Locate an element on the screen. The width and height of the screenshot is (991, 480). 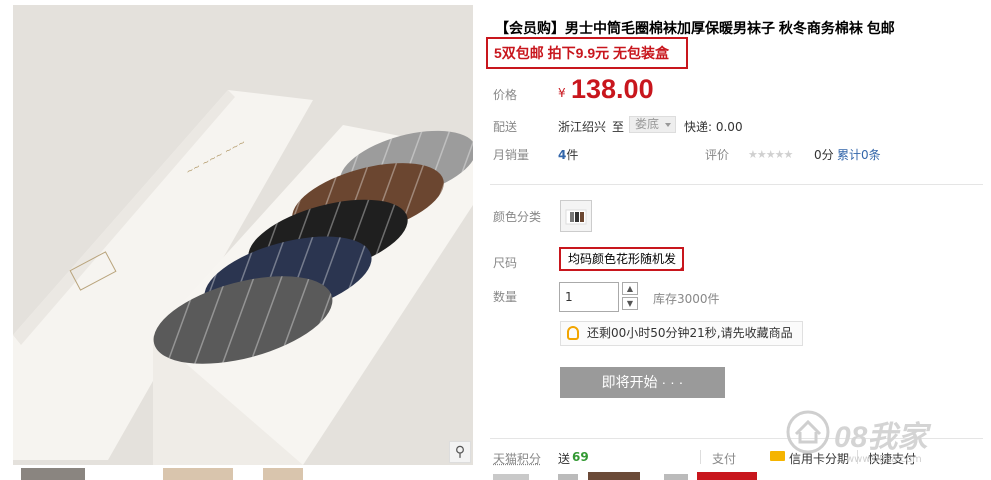
size-option-label: 均码颜色花形随机发 is located at coordinates (622, 259).